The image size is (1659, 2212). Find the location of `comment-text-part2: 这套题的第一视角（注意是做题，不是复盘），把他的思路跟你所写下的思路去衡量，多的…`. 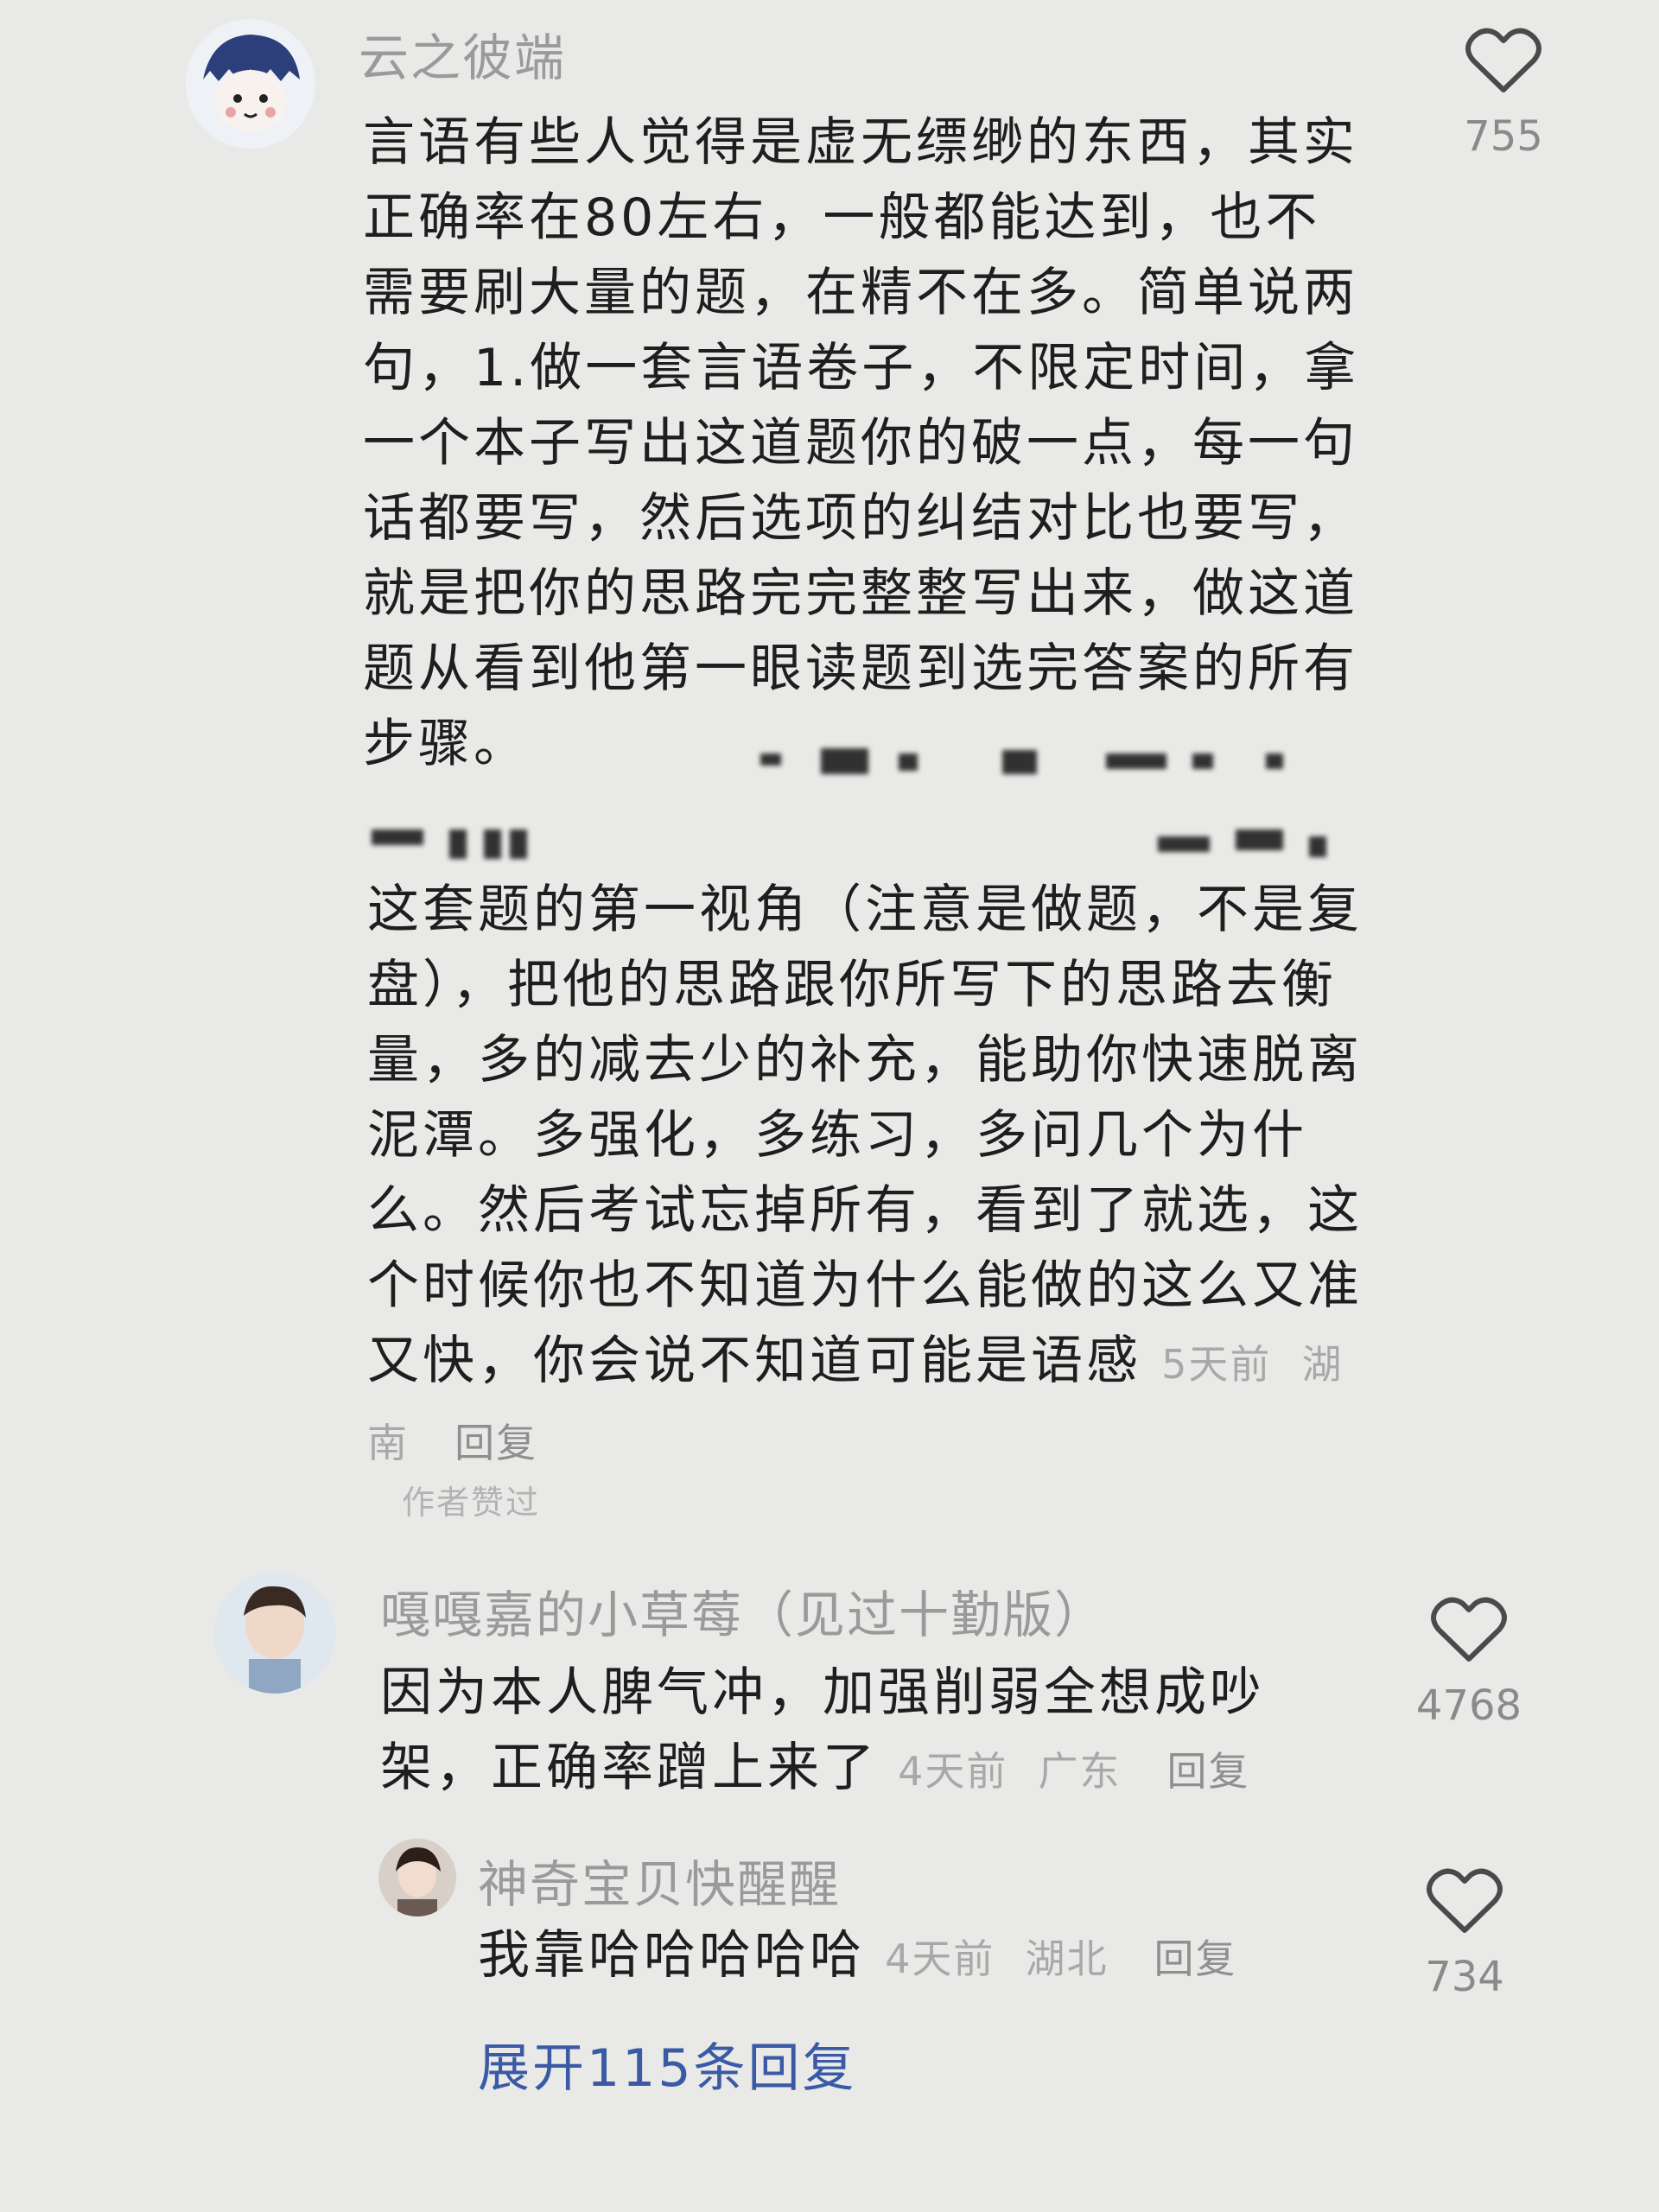

comment-text-part2: 这套题的第一视角（注意是做题，不是复盘），把他的思路跟你所写下的思路去衡量，多的… is located at coordinates (865, 1135).